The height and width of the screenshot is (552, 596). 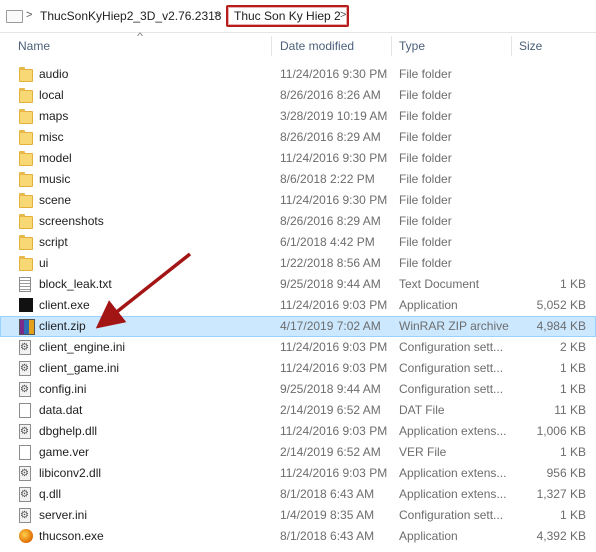 I want to click on file-date-modified: 1/4/2019 8:35 AM, so click(x=327, y=515).